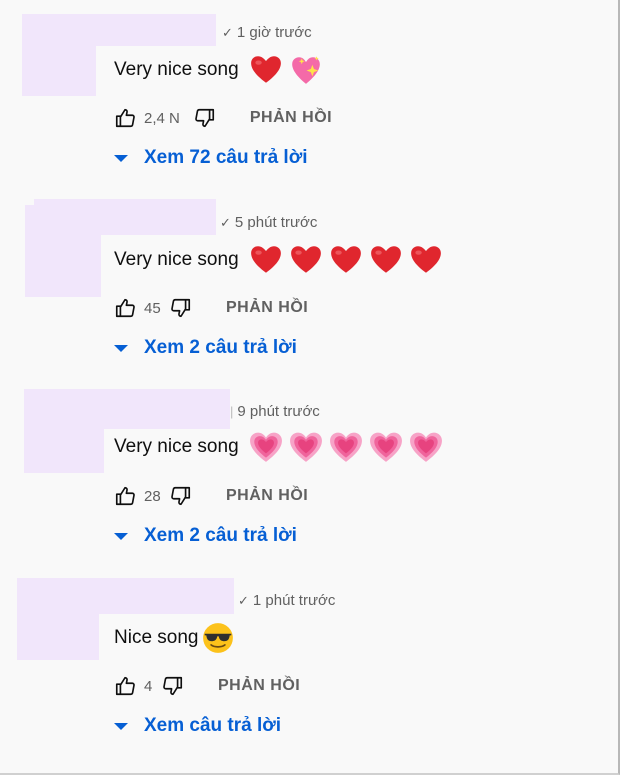 The height and width of the screenshot is (775, 620). What do you see at coordinates (148, 686) in the screenshot?
I see `like-count: 4` at bounding box center [148, 686].